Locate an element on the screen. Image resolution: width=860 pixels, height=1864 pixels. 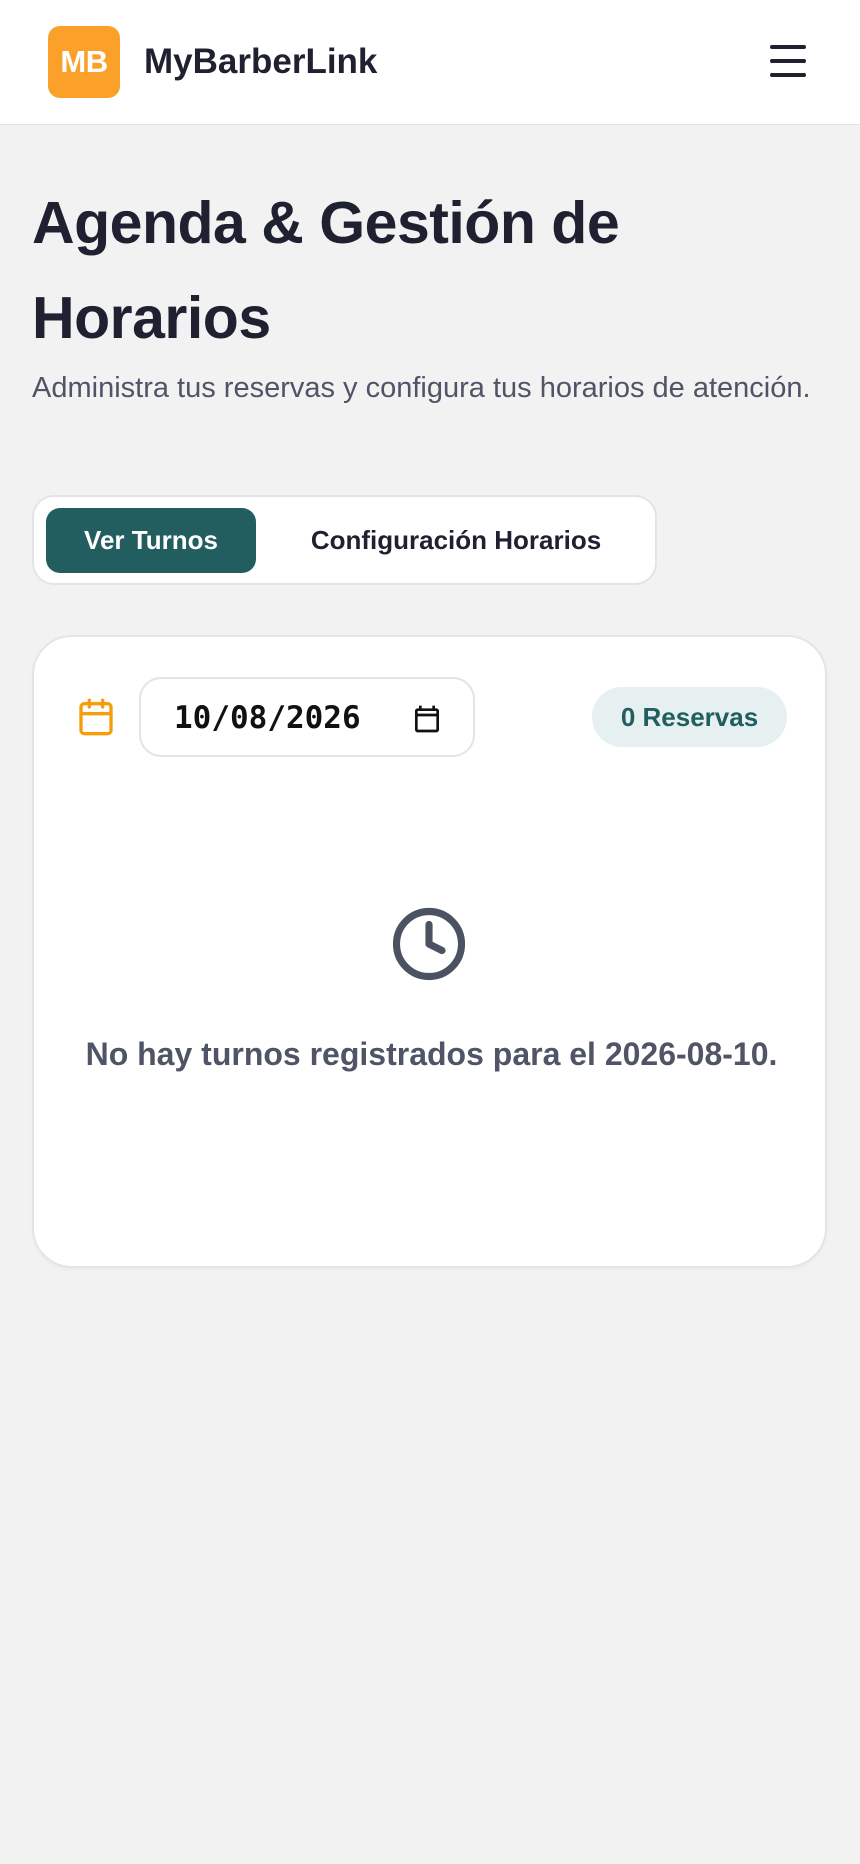
hamburger-menu-icon is located at coordinates (788, 61).